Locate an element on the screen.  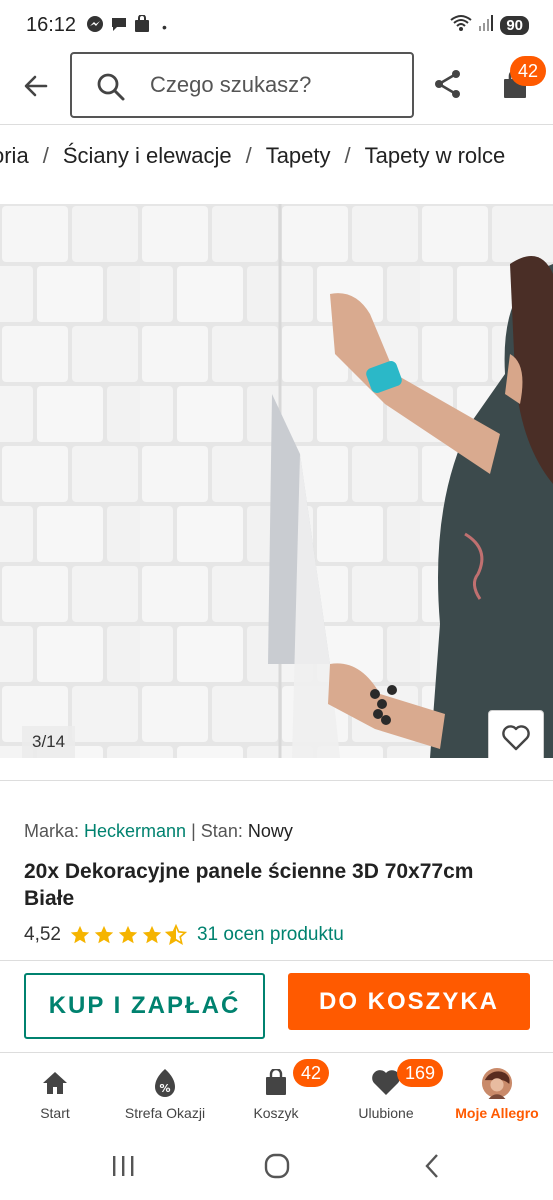
nav-label: Moje Allegro is located at coordinates (497, 1113).